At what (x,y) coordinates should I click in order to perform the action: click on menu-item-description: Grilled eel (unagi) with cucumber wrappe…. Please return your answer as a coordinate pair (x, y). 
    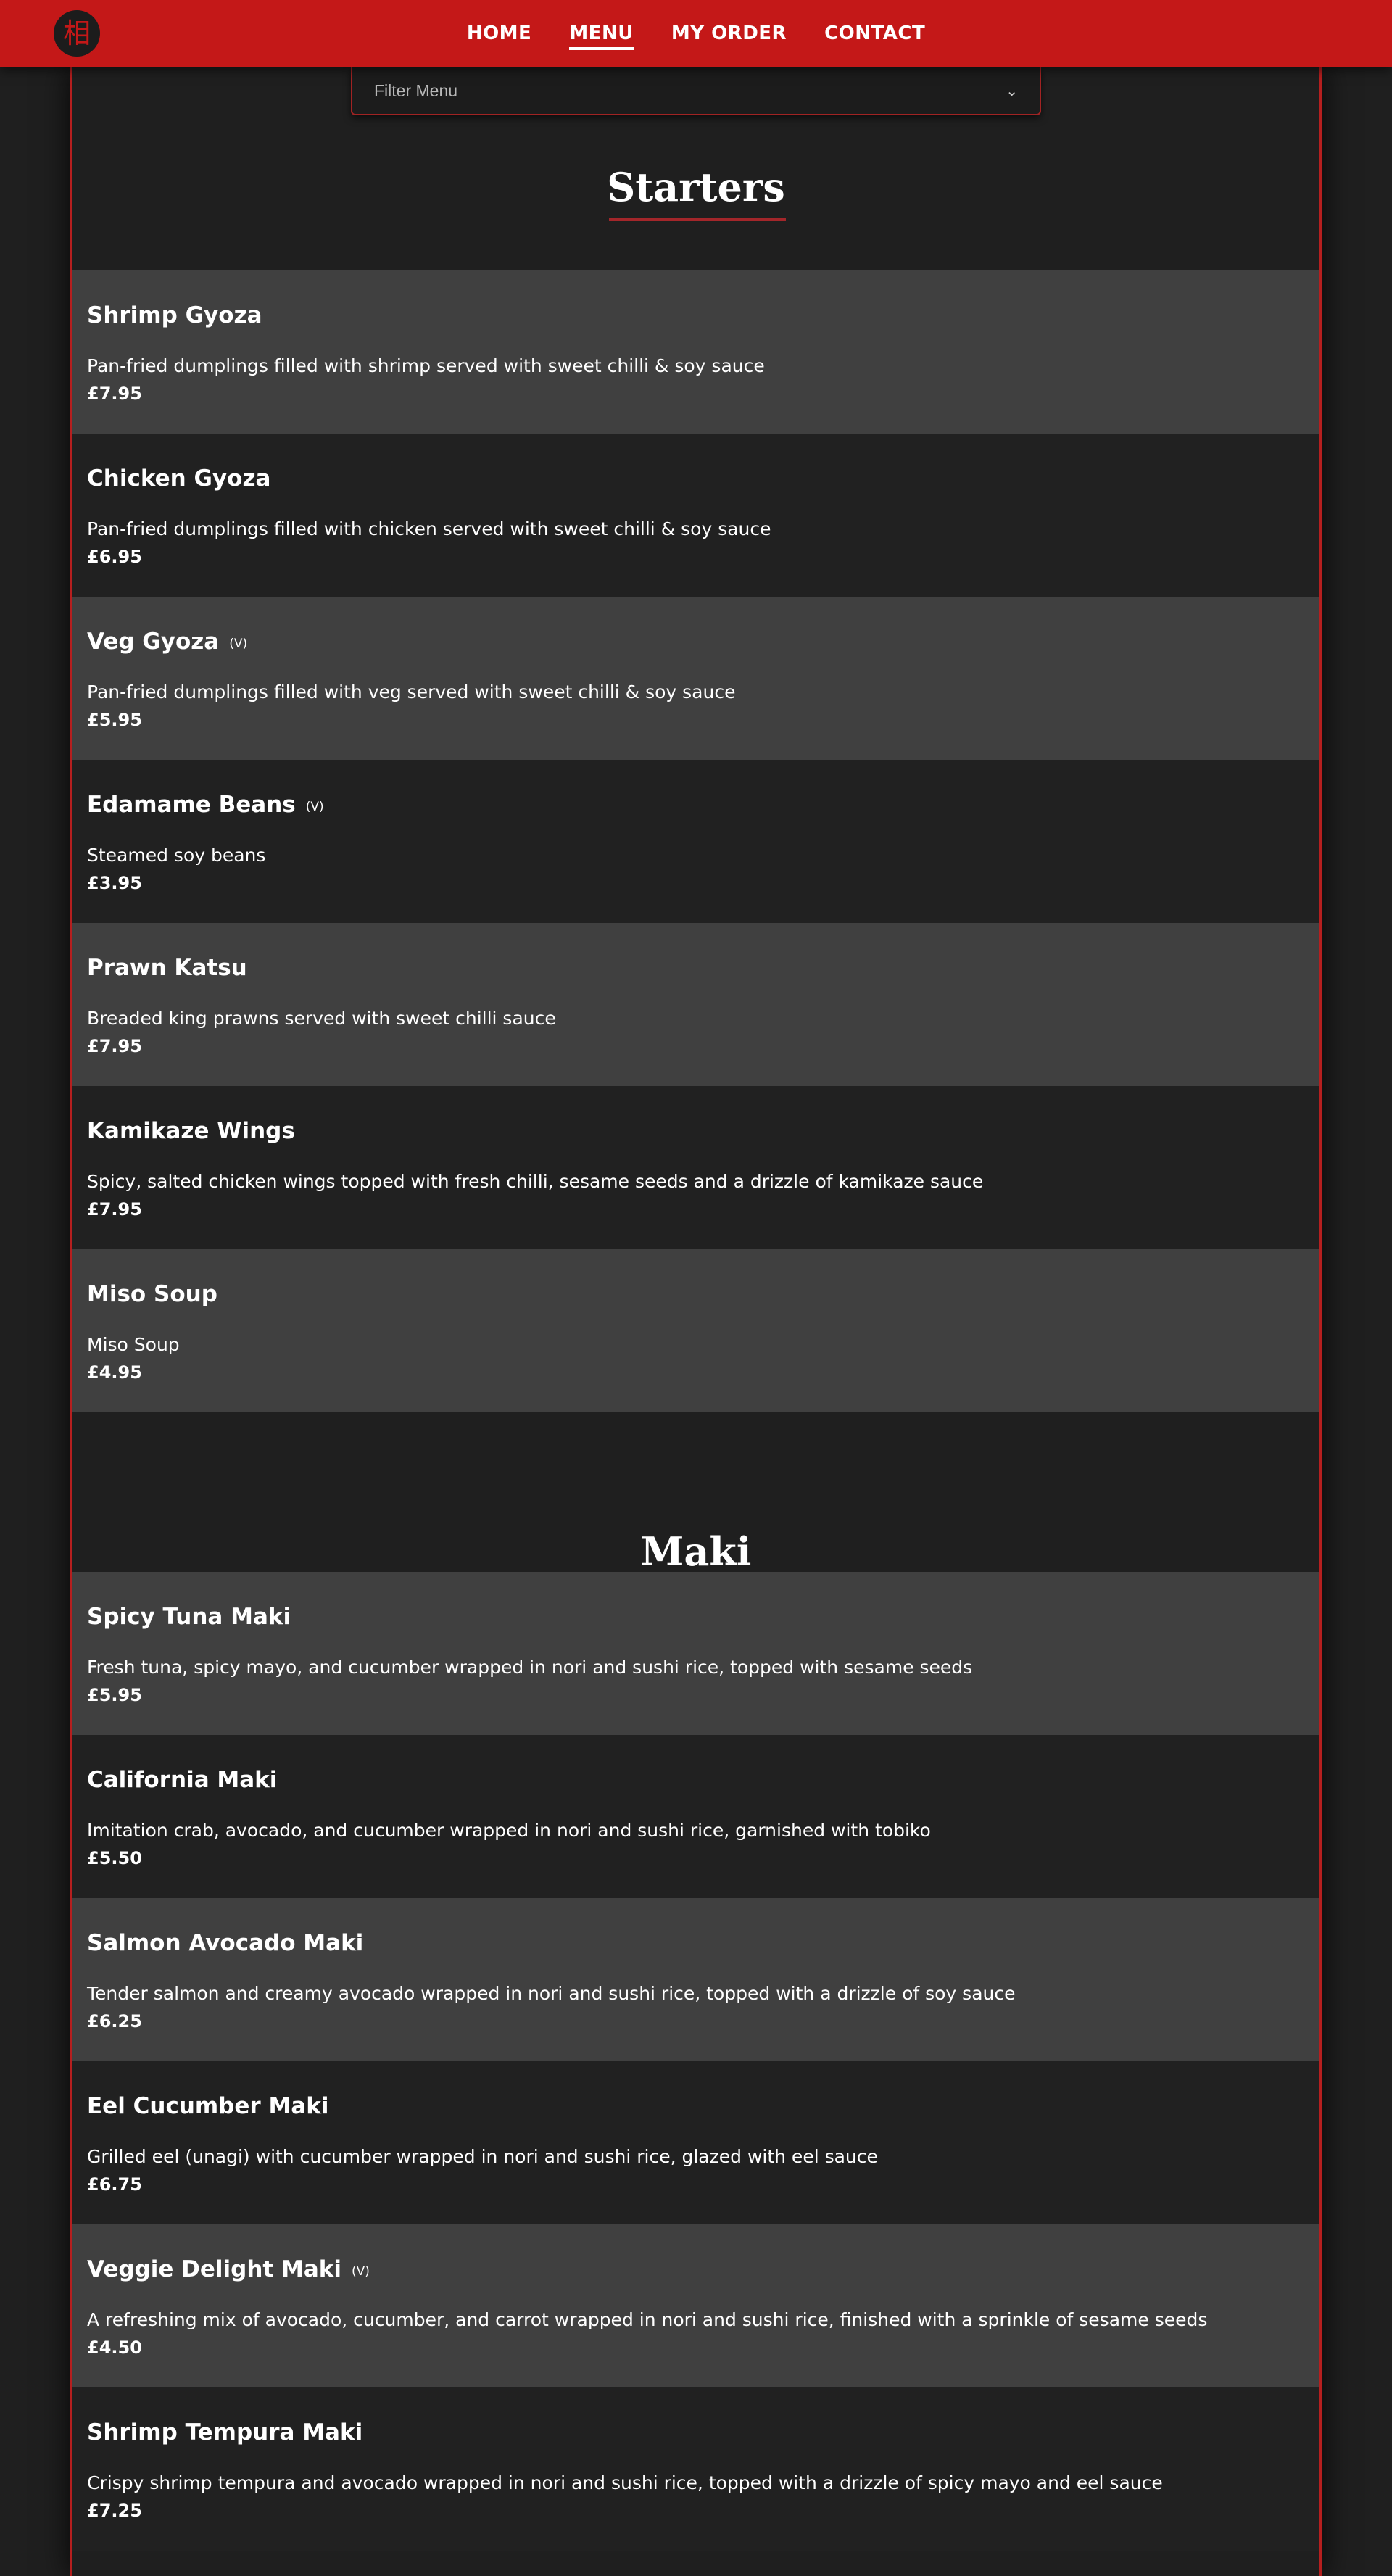
    Looking at the image, I should click on (482, 2157).